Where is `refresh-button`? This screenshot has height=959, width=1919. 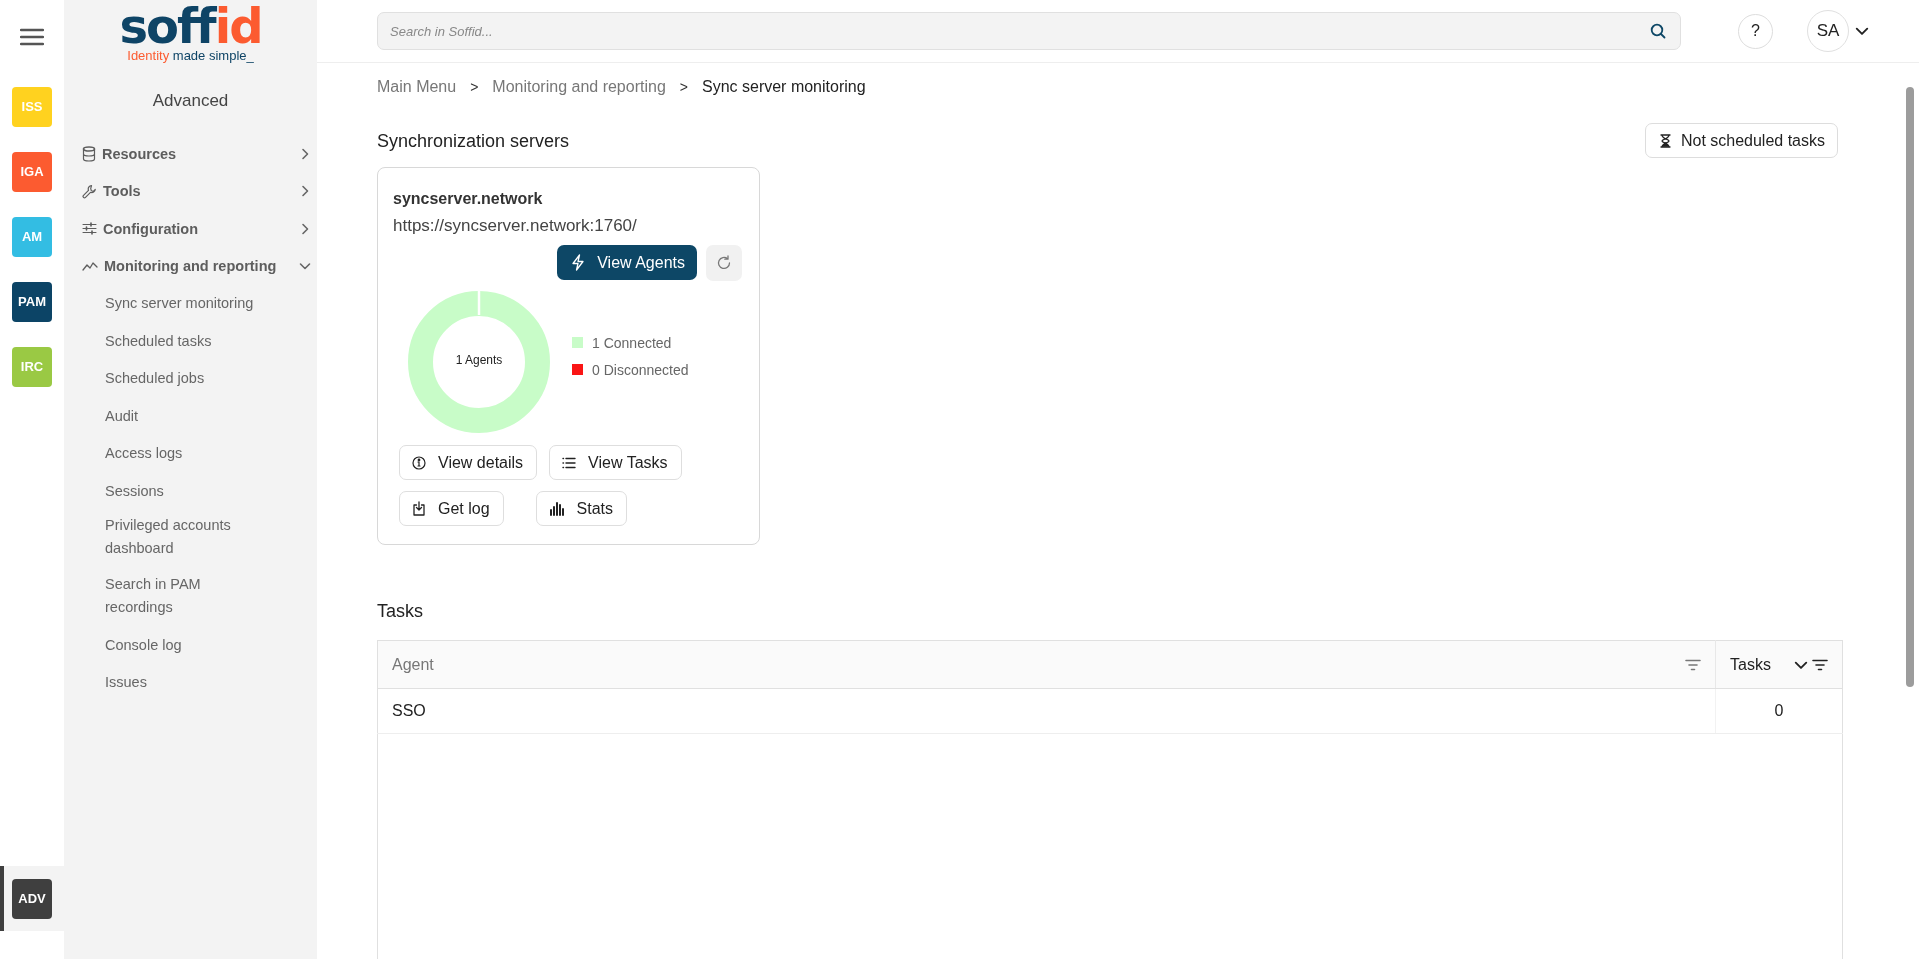
refresh-button is located at coordinates (724, 263).